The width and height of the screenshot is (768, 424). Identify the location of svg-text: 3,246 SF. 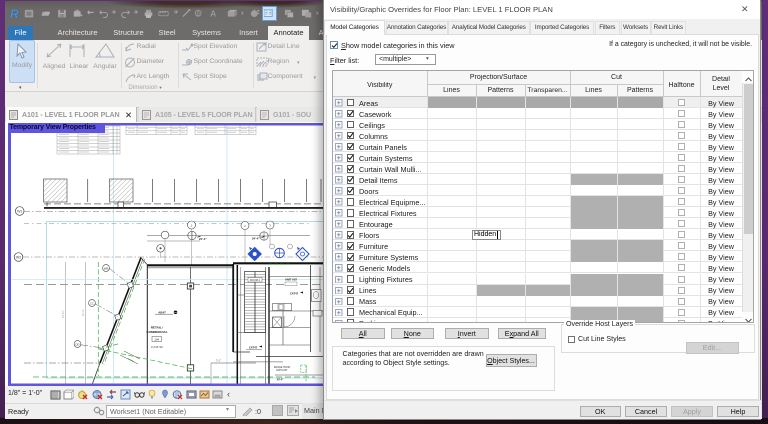
(157, 347).